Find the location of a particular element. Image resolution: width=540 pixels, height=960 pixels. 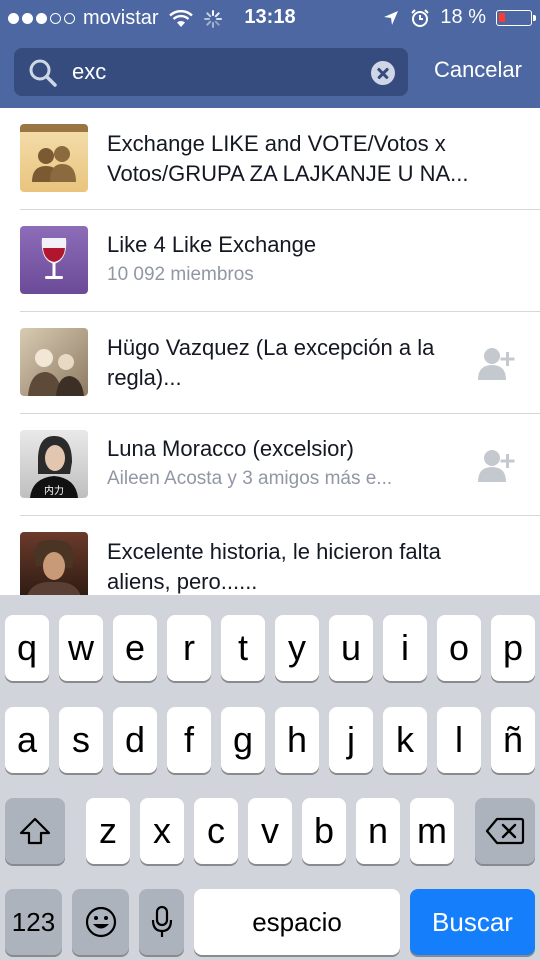

key-e: e is located at coordinates (135, 648).